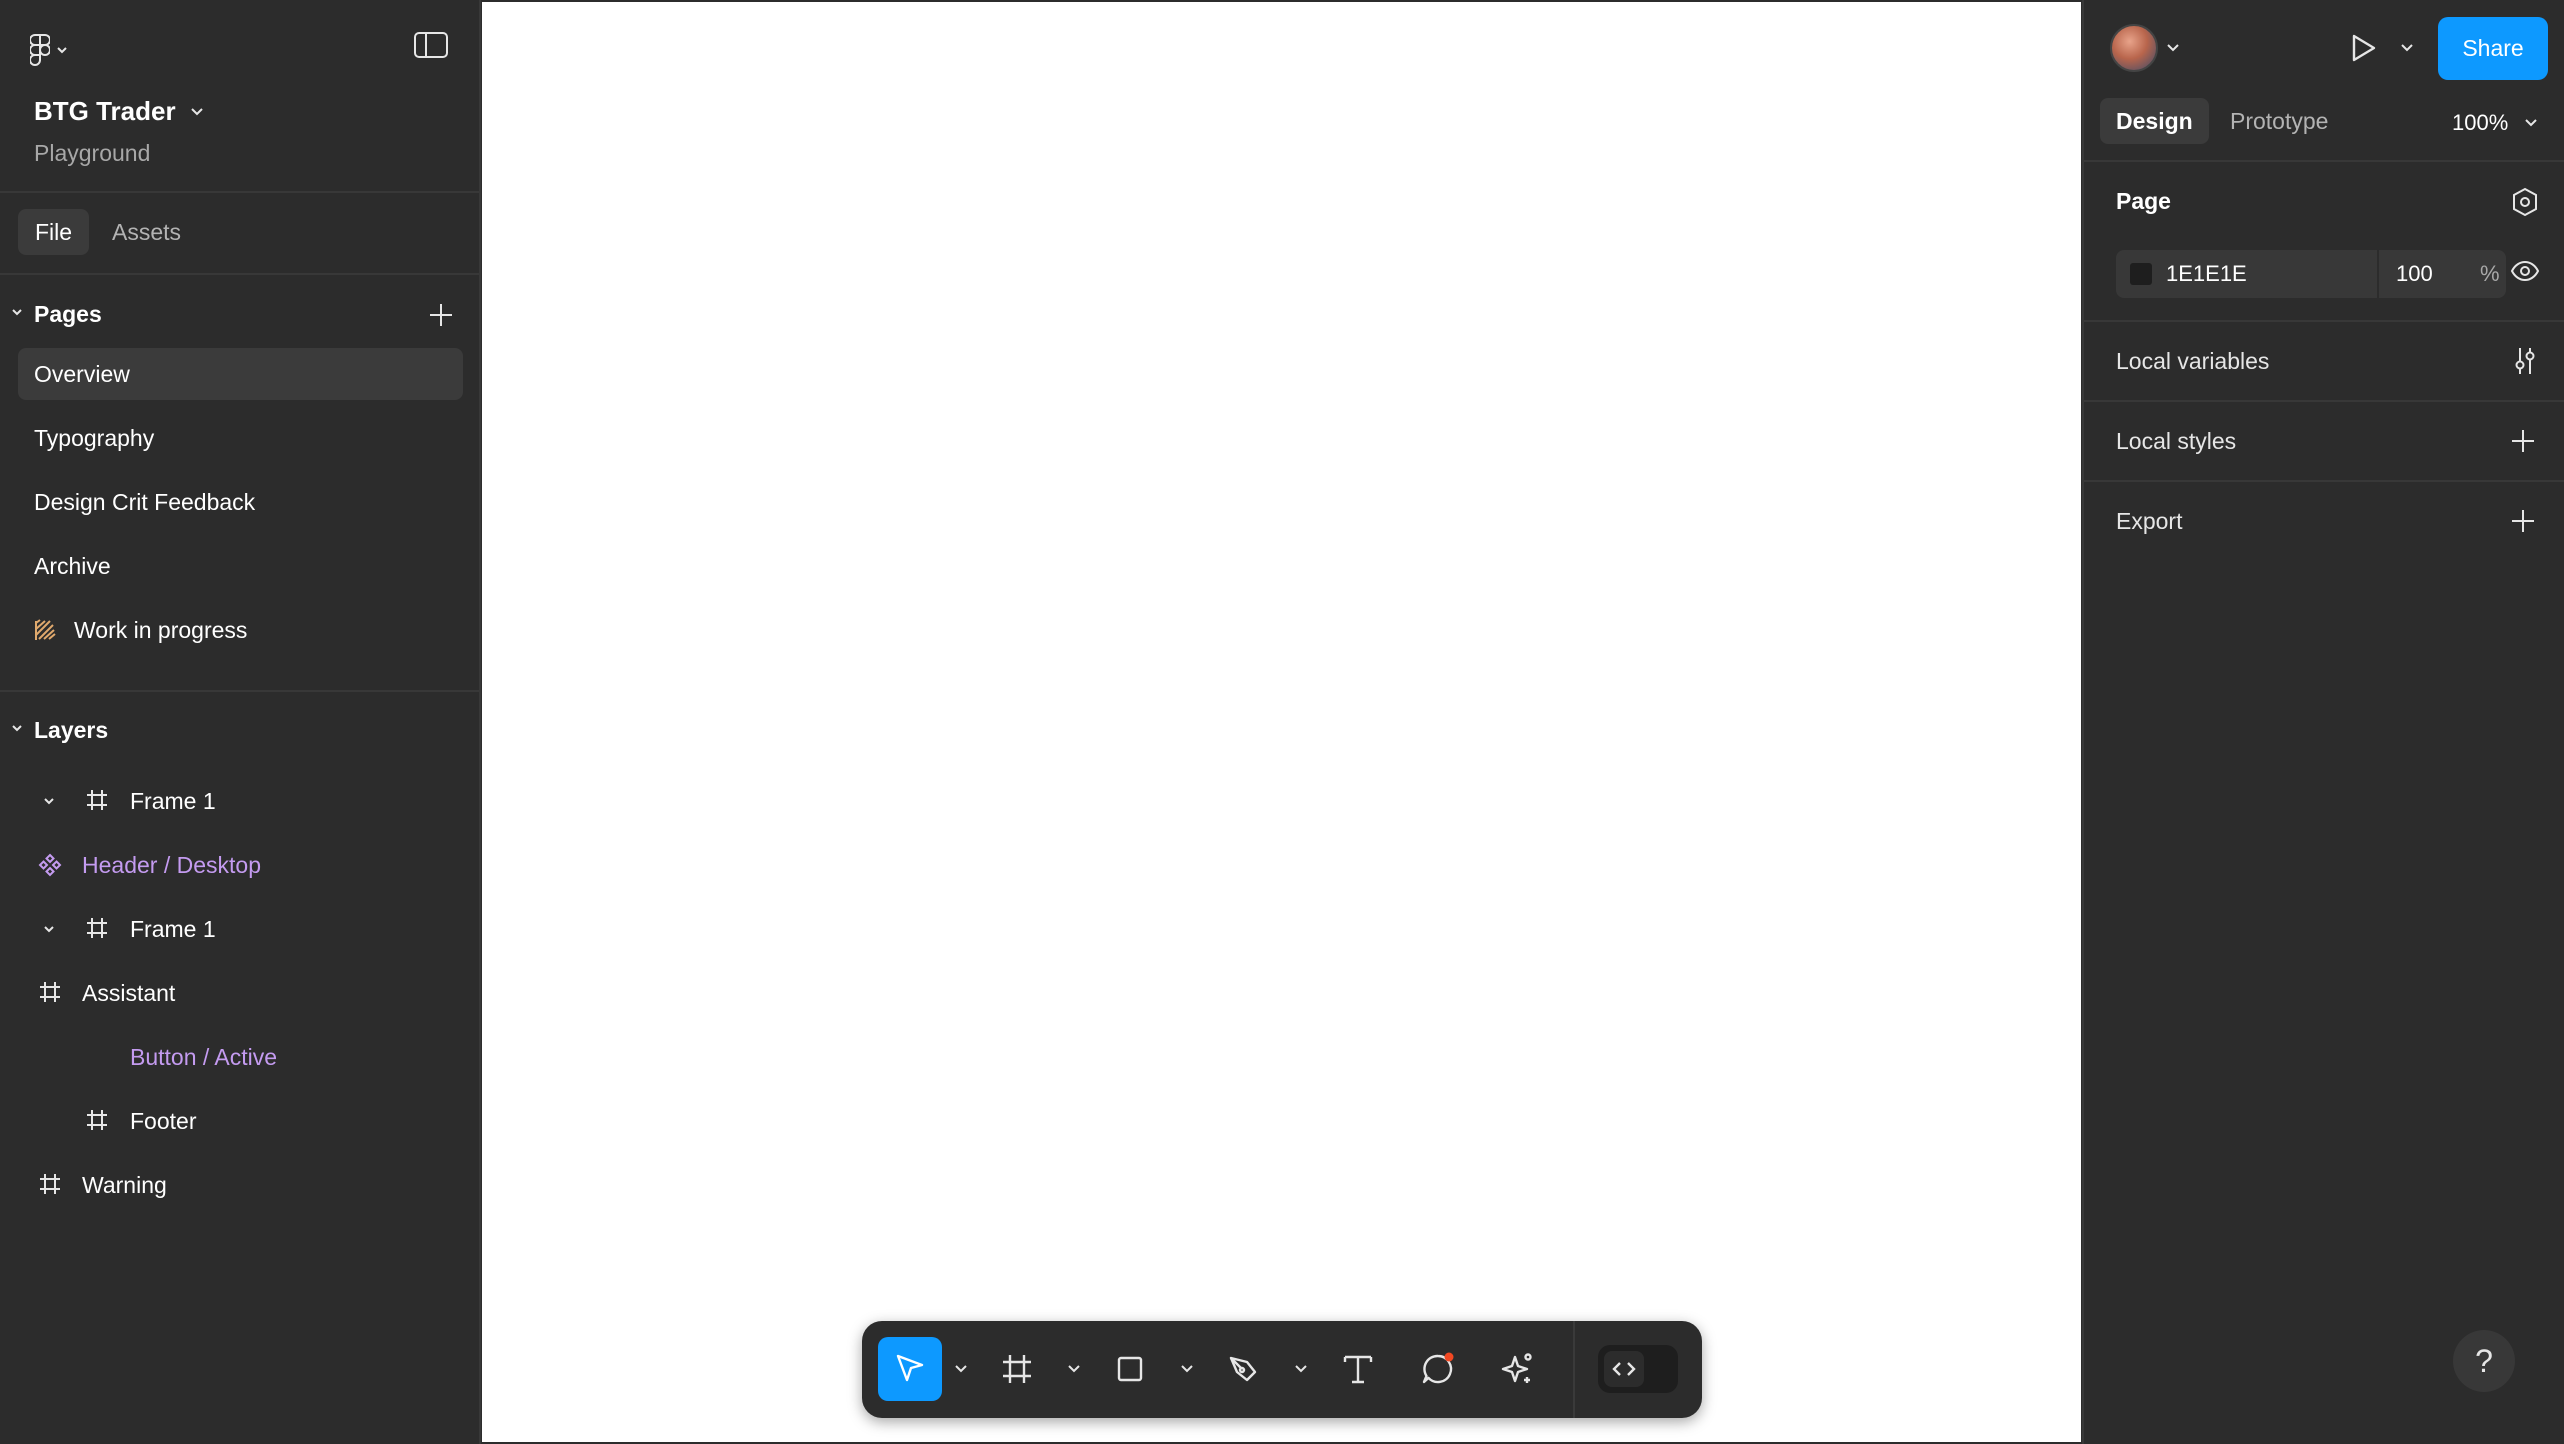 Image resolution: width=2564 pixels, height=1444 pixels. Describe the element at coordinates (239, 234) in the screenshot. I see `left-tabs: File Assets` at that location.